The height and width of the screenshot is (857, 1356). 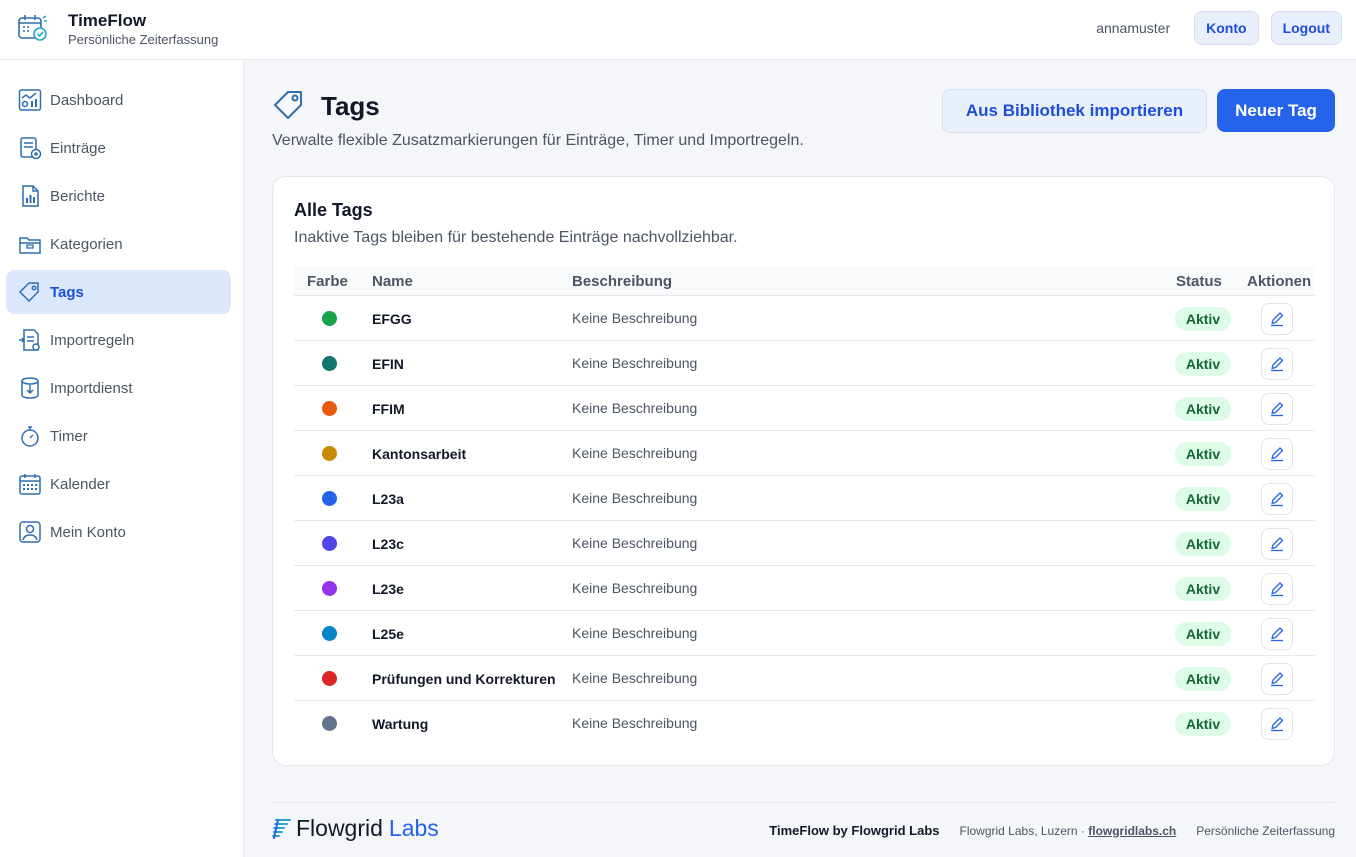 What do you see at coordinates (118, 148) in the screenshot?
I see `sidebar-item-entries: Einträge` at bounding box center [118, 148].